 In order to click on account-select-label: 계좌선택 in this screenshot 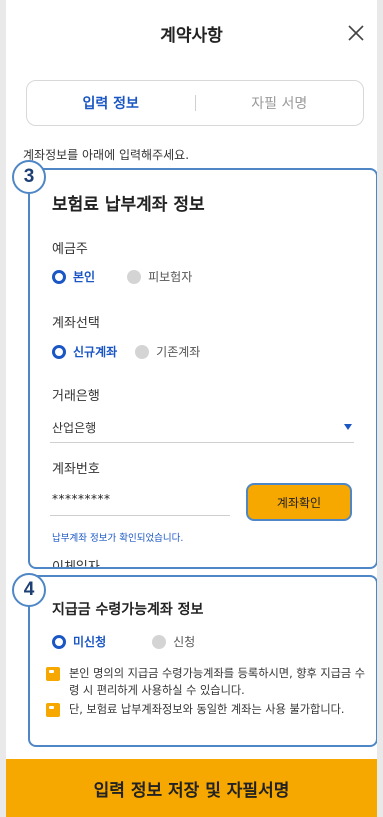, I will do `click(76, 323)`.